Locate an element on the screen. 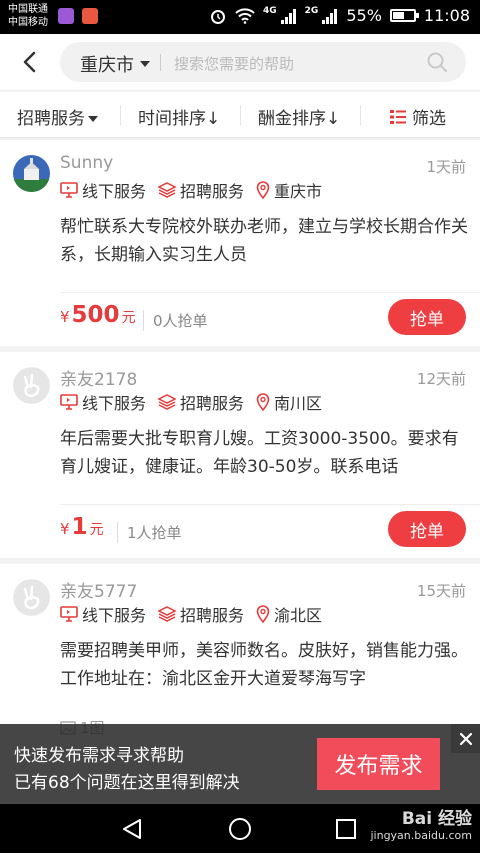 The height and width of the screenshot is (853, 480). grab-count: 1人抢单 is located at coordinates (149, 532).